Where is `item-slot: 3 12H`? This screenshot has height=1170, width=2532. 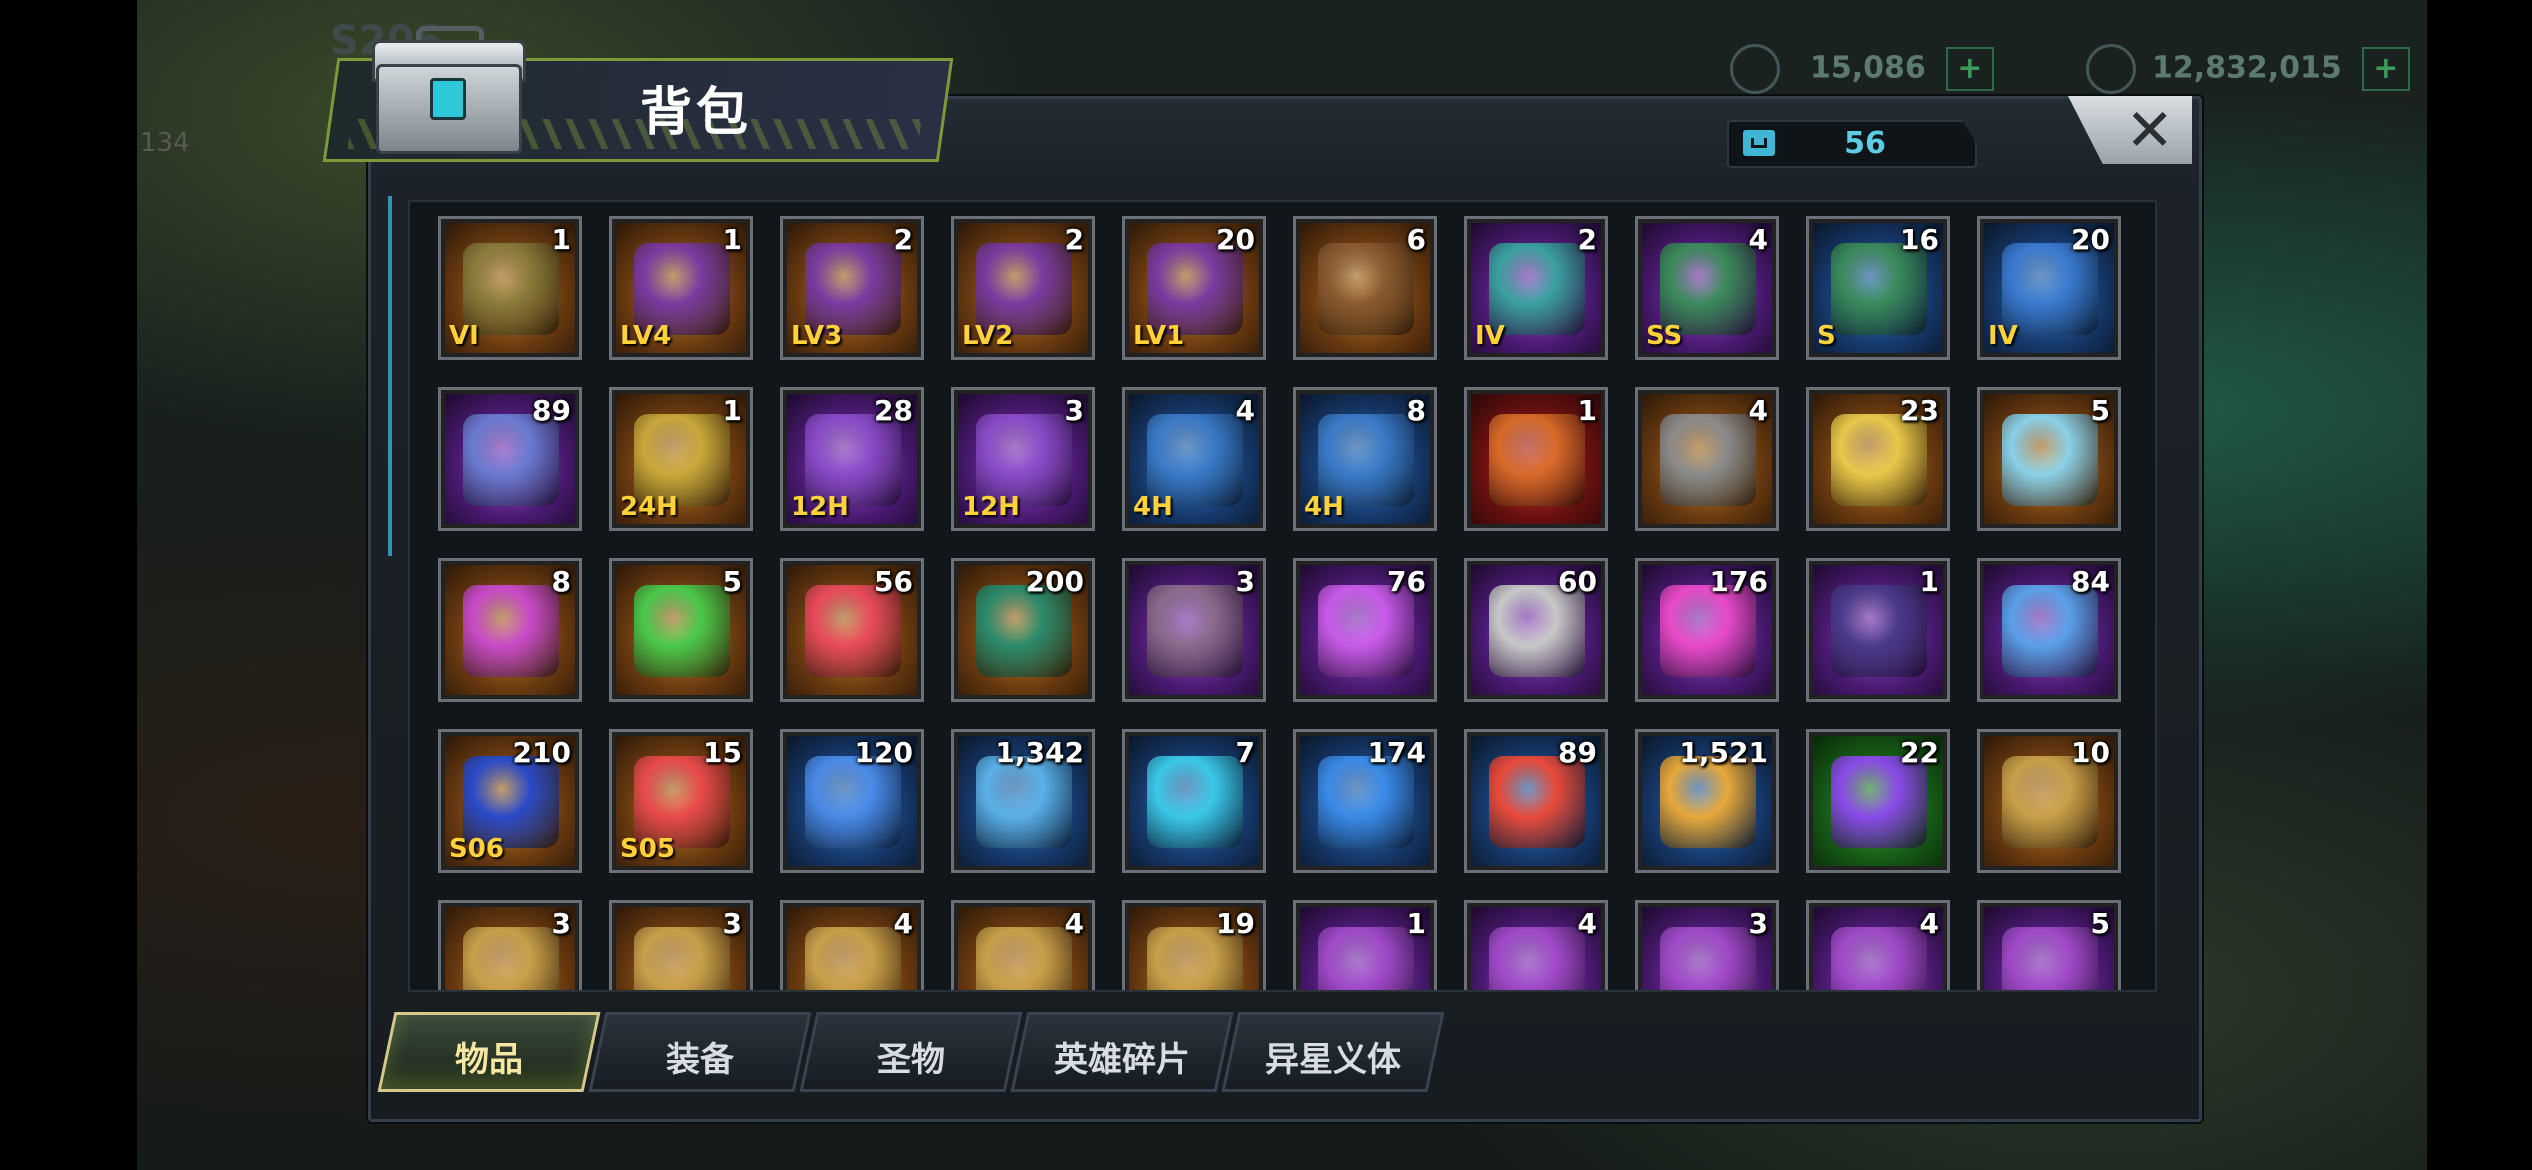 item-slot: 3 12H is located at coordinates (1023, 459).